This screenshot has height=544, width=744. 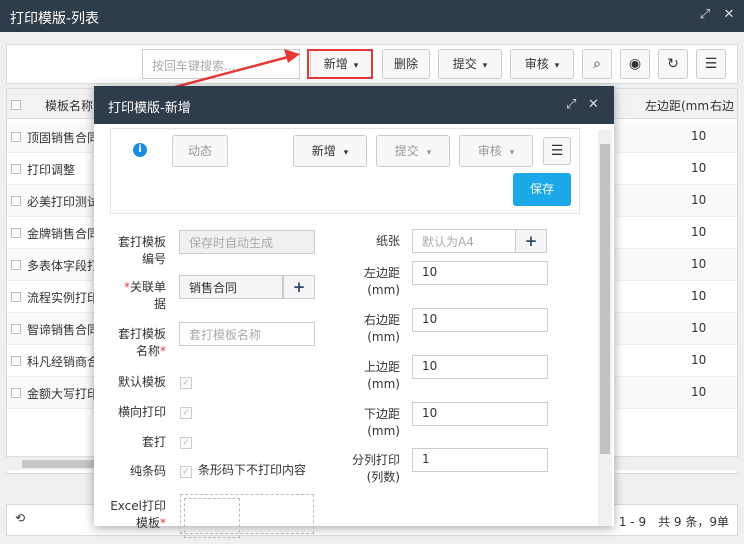 What do you see at coordinates (138, 514) in the screenshot?
I see `excel-template-label: Excel打印模板*` at bounding box center [138, 514].